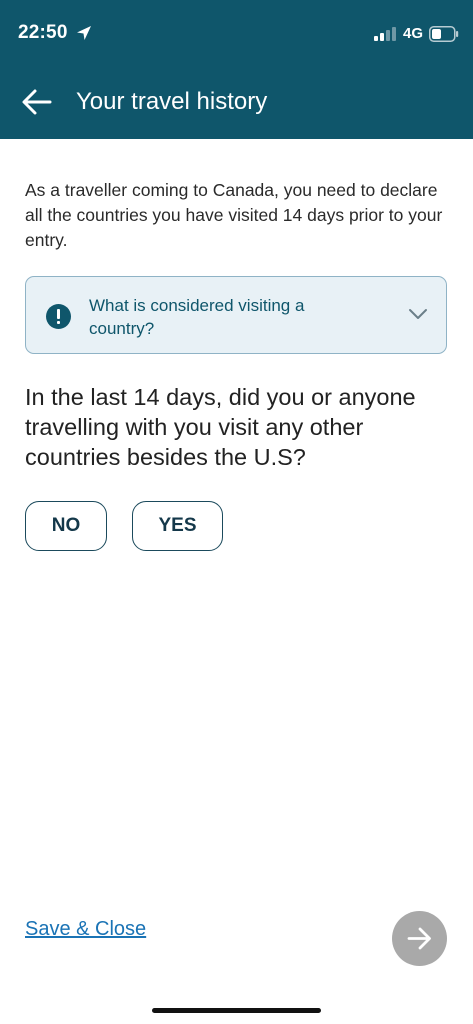 The image size is (473, 1024). I want to click on next-button, so click(419, 938).